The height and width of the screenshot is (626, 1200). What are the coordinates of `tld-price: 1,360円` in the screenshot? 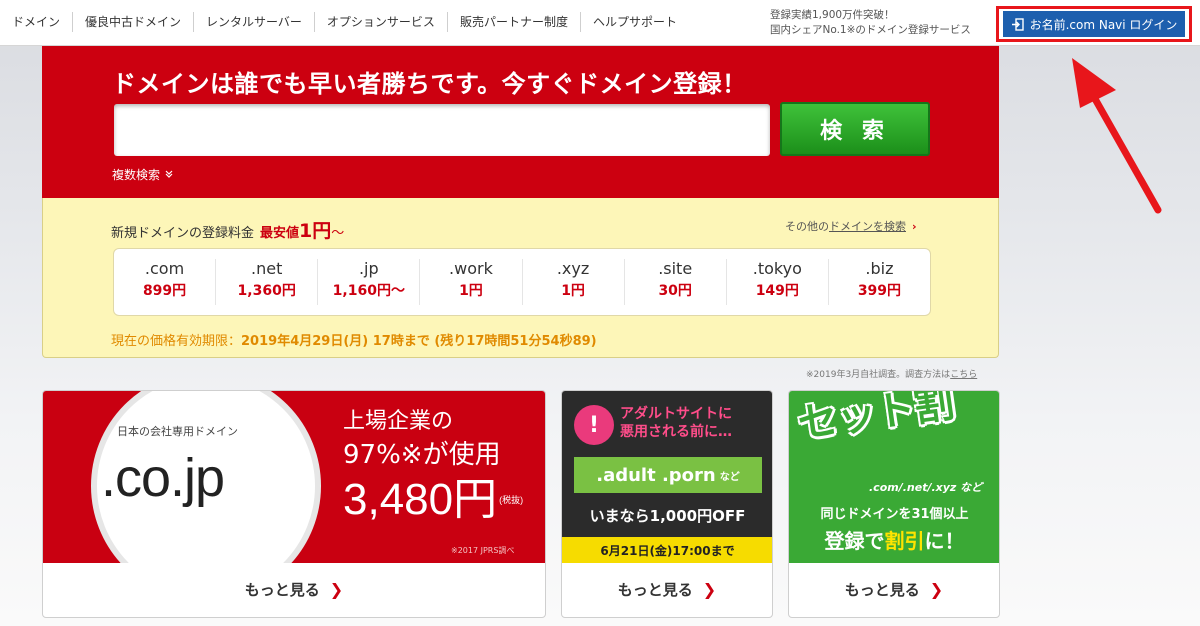 It's located at (266, 291).